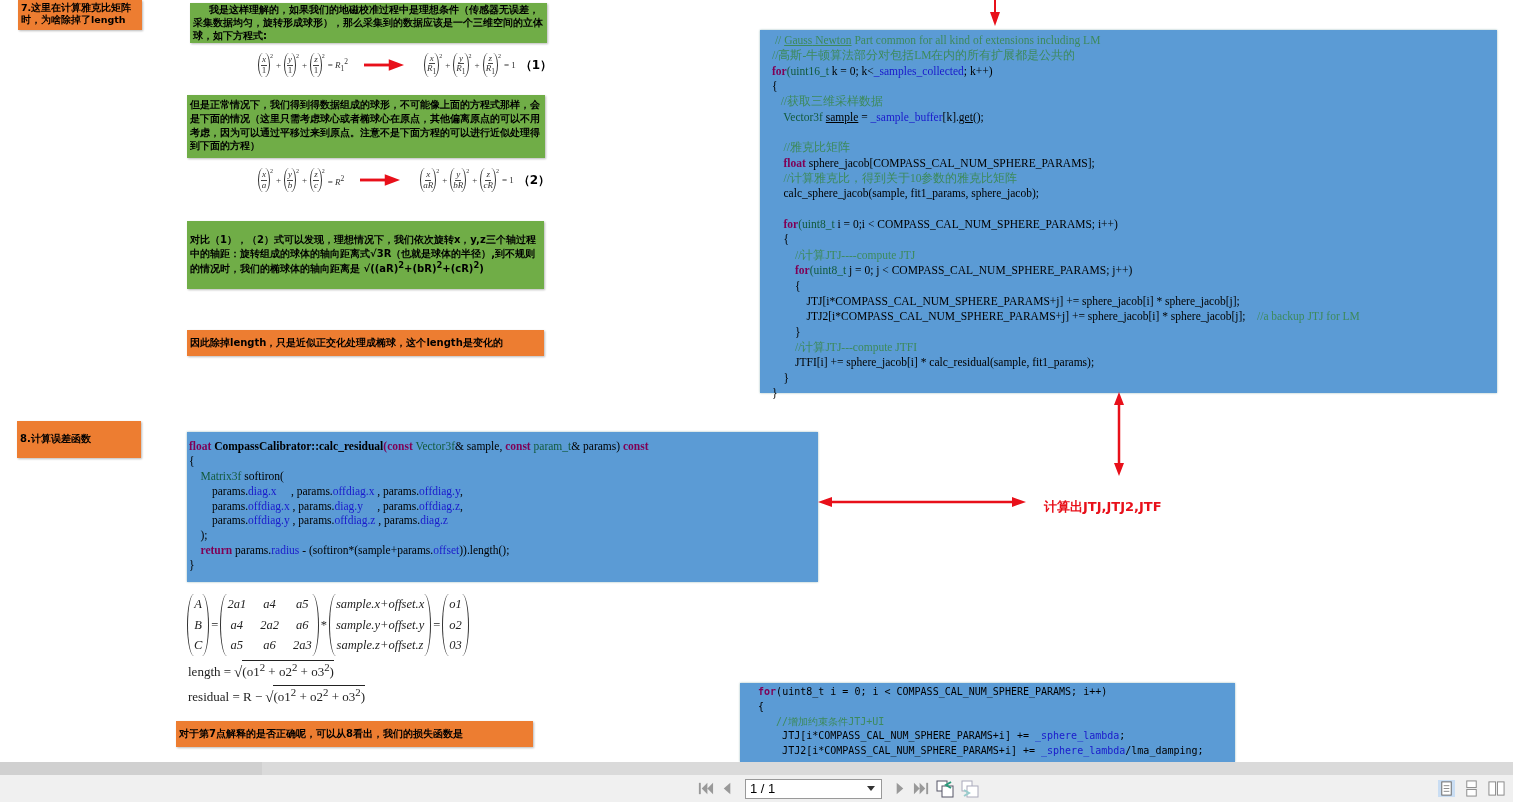 This screenshot has width=1513, height=802. What do you see at coordinates (855, 255) in the screenshot?
I see `code-line: //计算JTJ----compute JTJ` at bounding box center [855, 255].